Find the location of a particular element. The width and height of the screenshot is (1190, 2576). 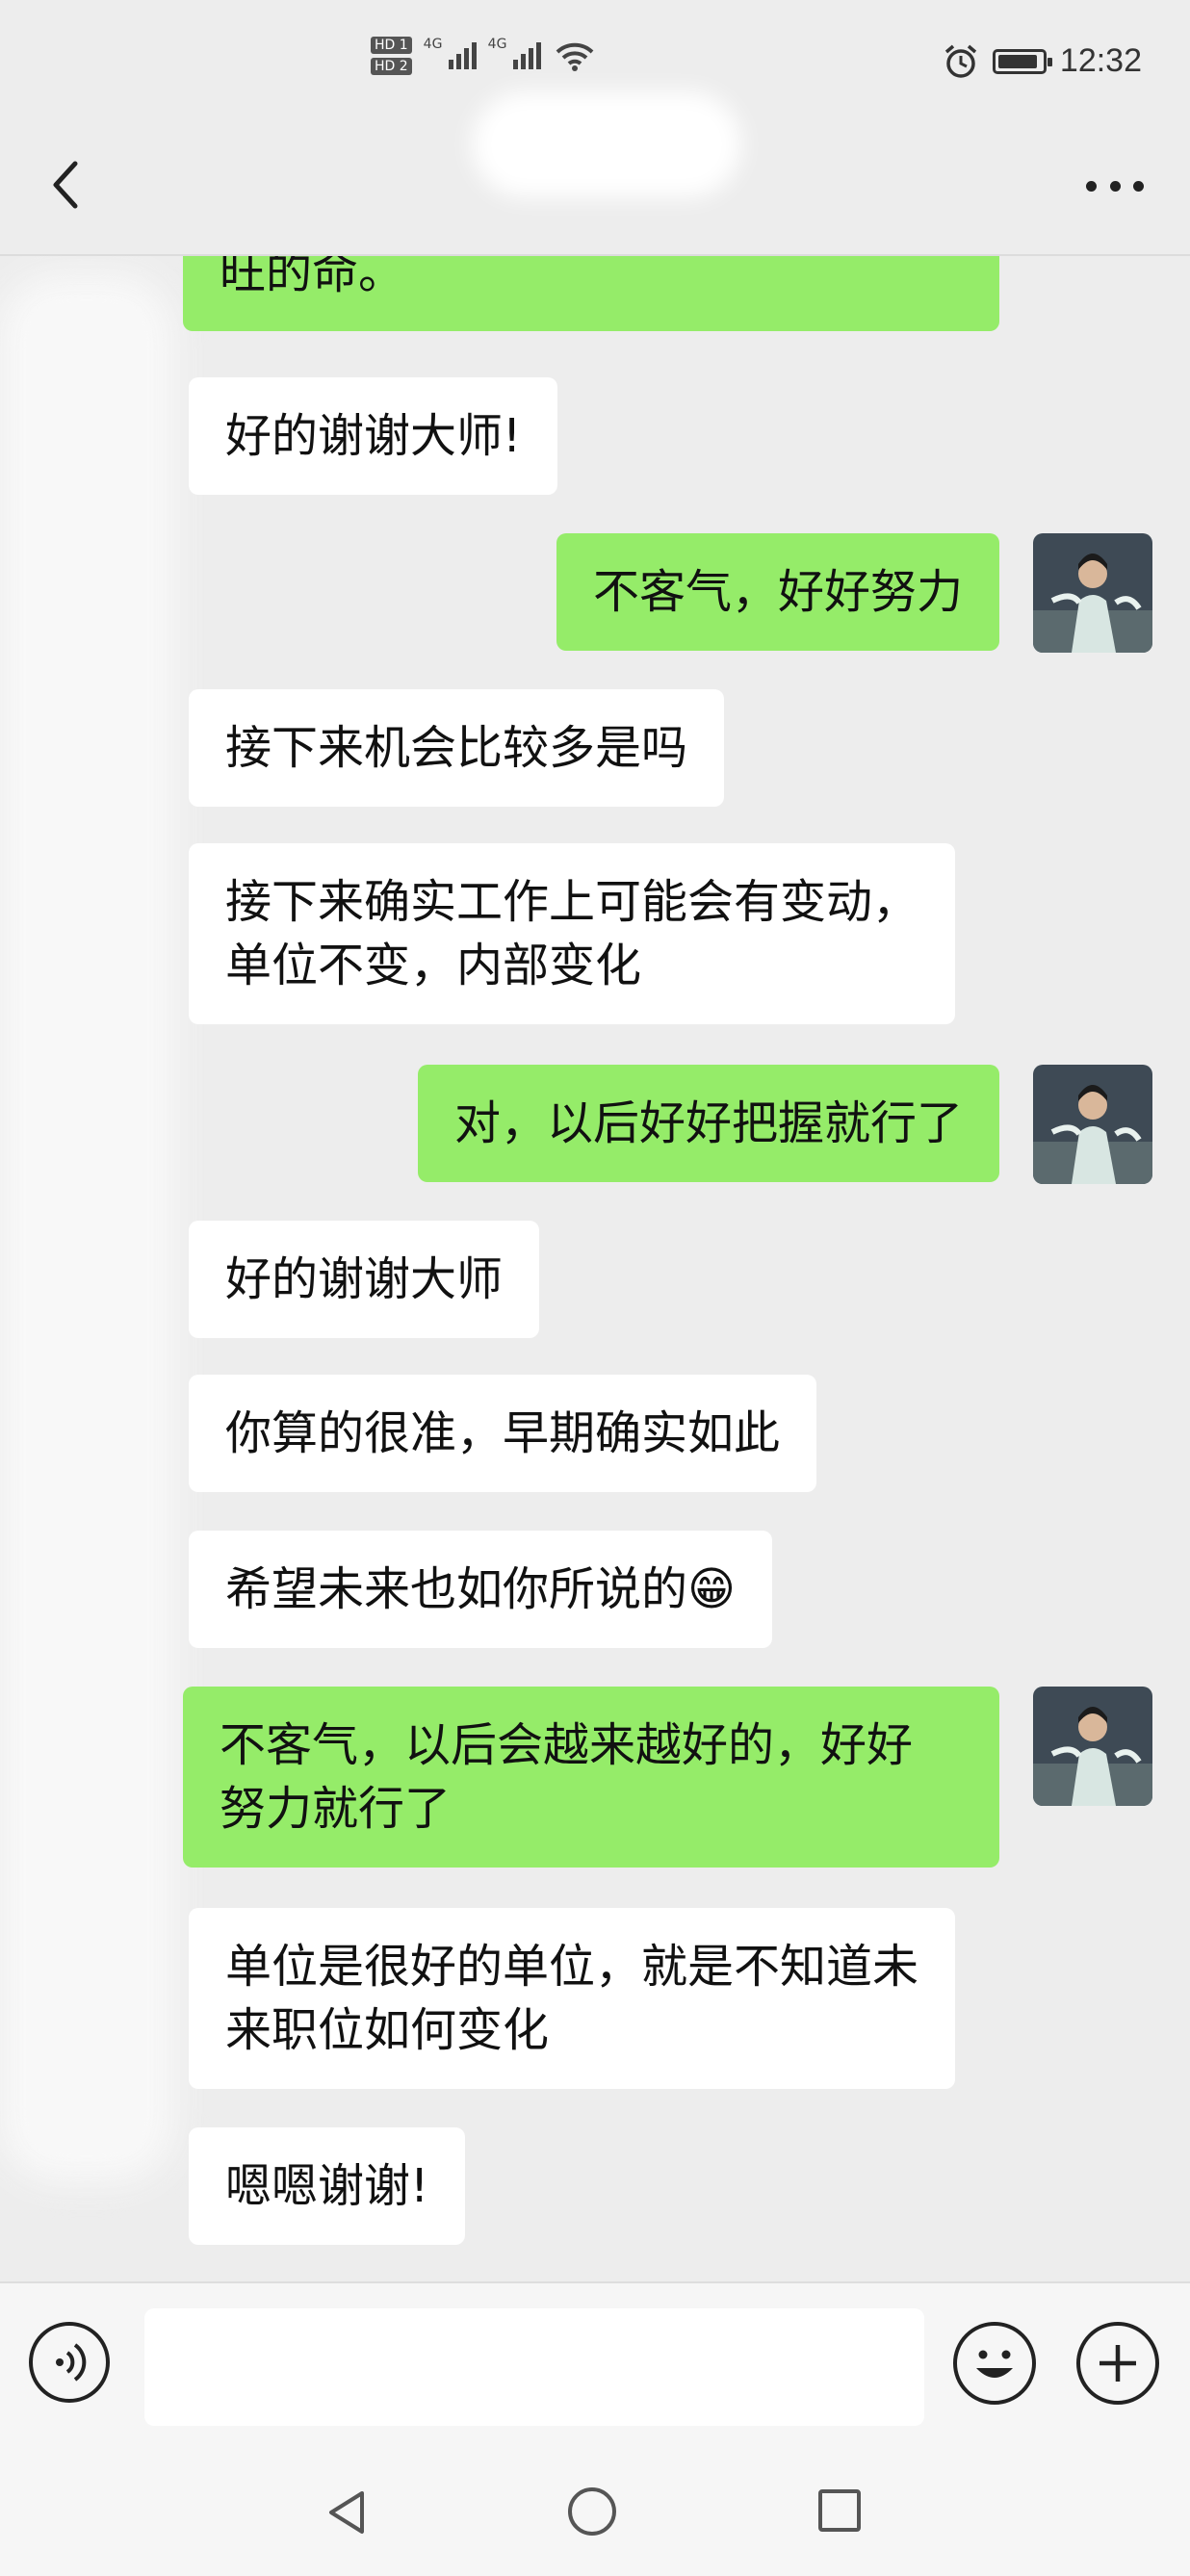

circle-home-icon is located at coordinates (592, 2511).